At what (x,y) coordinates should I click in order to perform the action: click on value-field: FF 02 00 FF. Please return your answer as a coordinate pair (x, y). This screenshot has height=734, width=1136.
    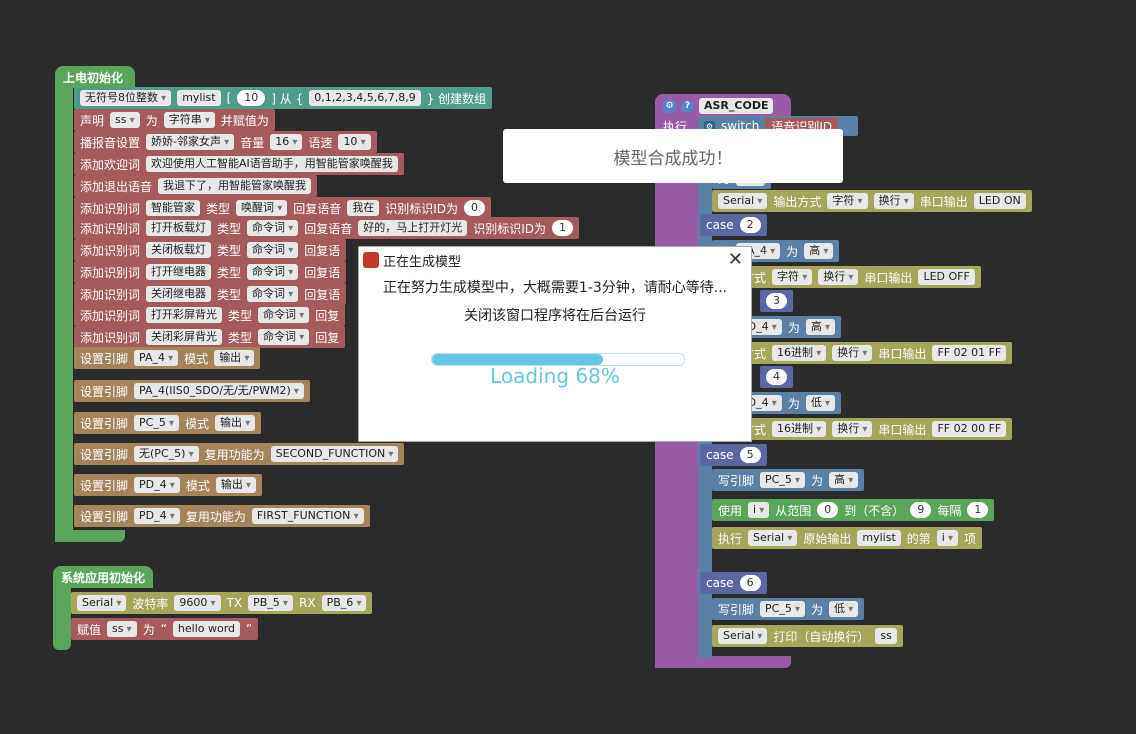
    Looking at the image, I should click on (969, 429).